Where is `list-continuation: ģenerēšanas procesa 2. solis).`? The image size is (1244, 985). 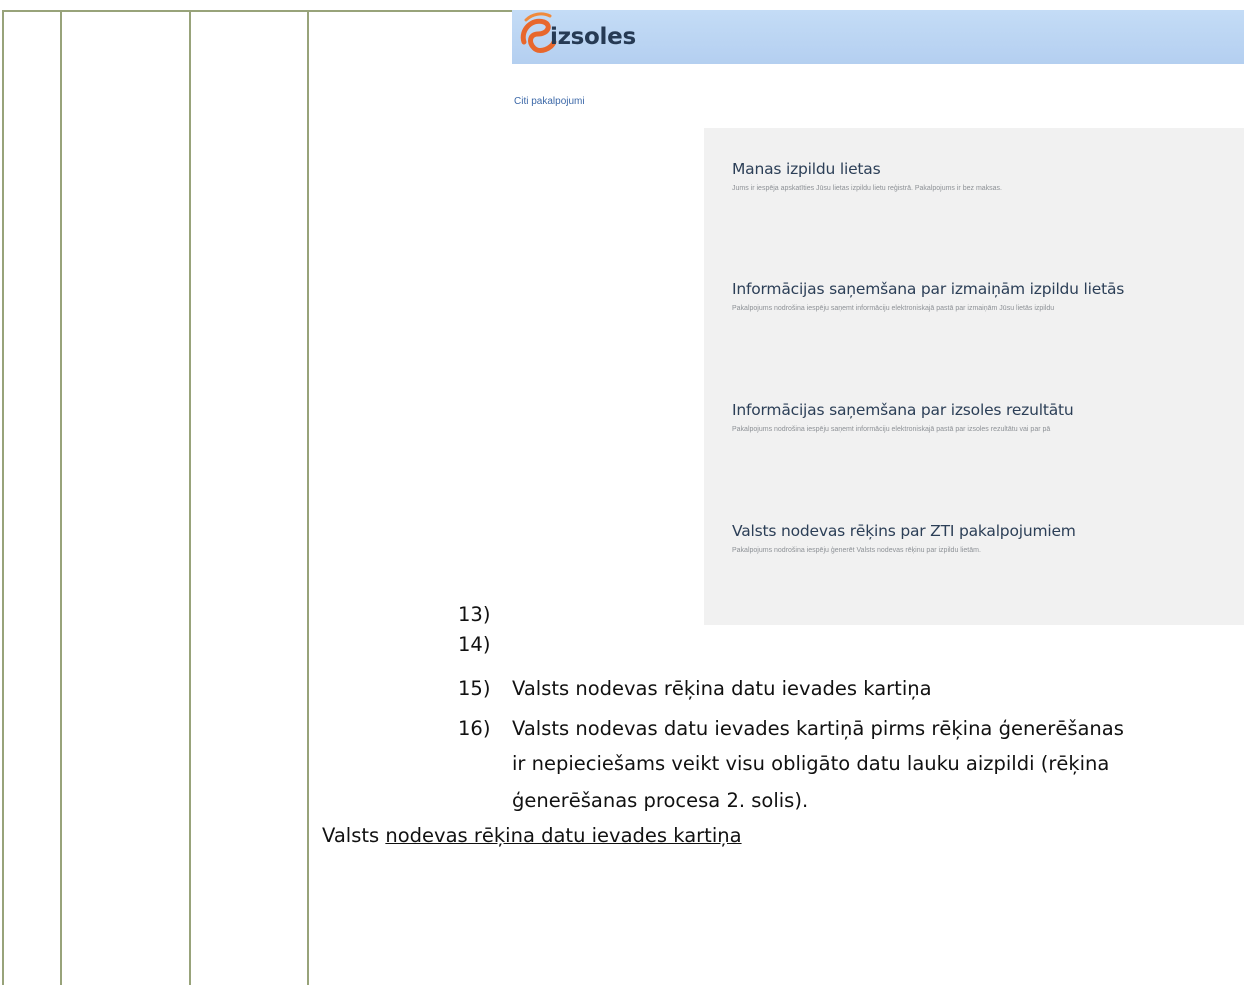
list-continuation: ģenerēšanas procesa 2. solis). is located at coordinates (660, 800).